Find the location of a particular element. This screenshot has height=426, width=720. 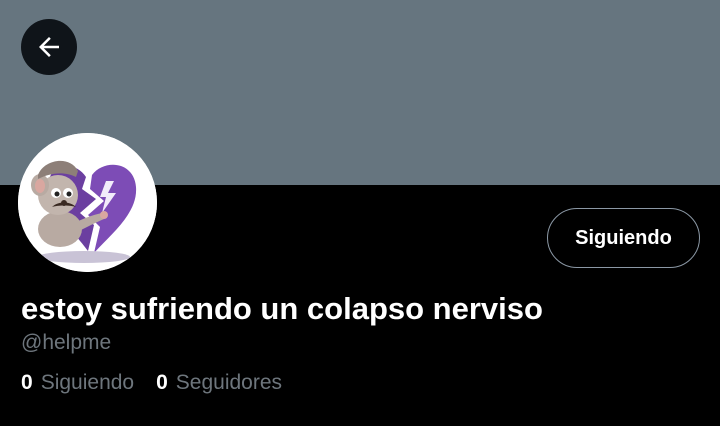

following-stat-link: 0 Siguiendo is located at coordinates (77, 383).